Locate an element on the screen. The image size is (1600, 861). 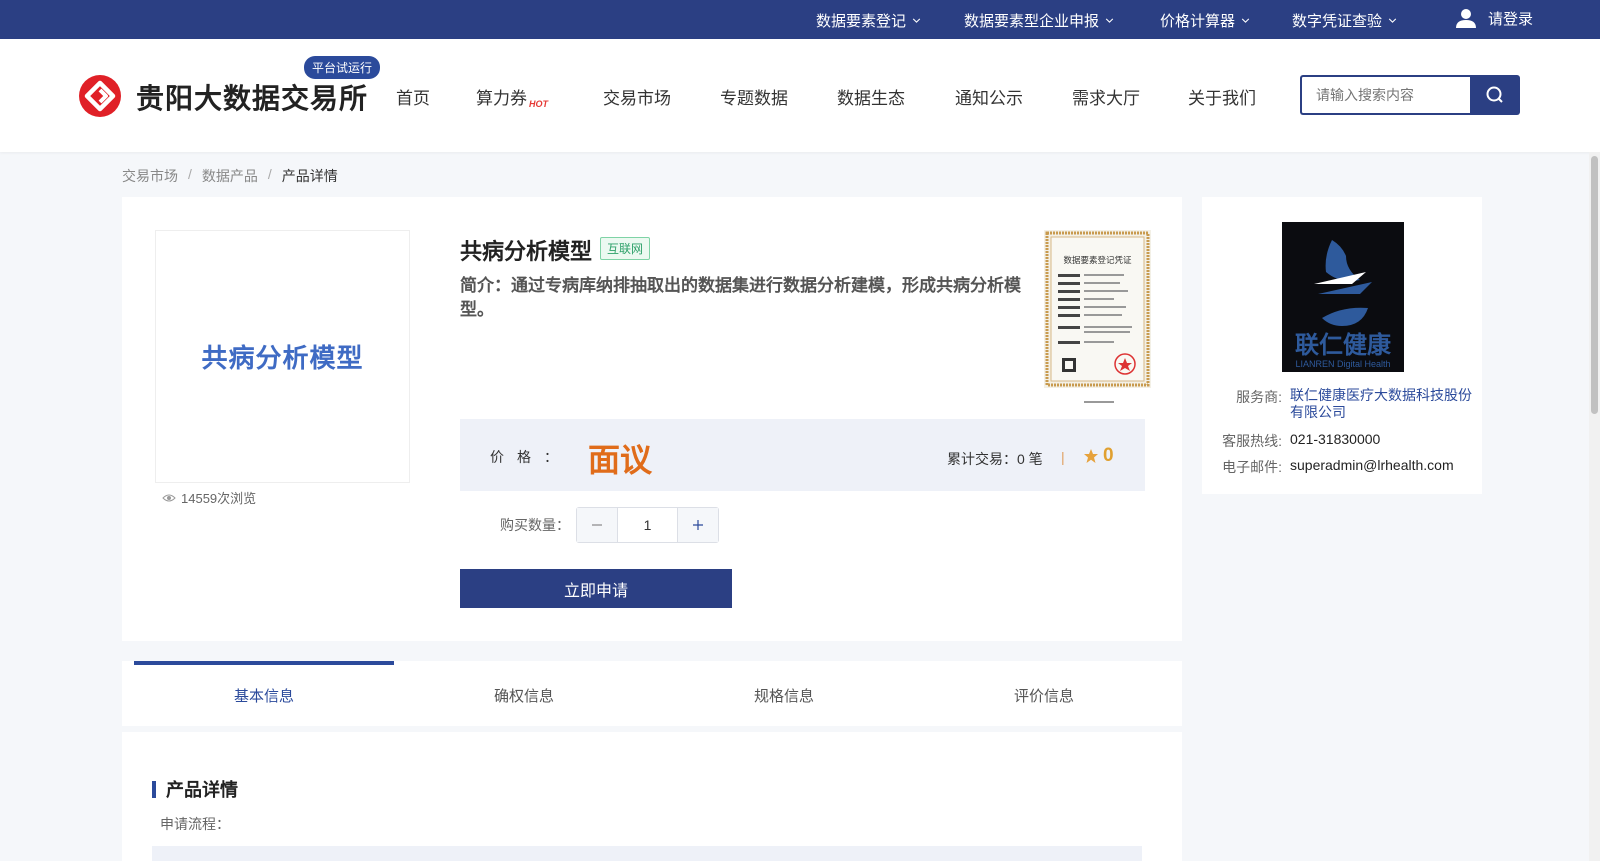
price-label: 价格： is located at coordinates (530, 457).